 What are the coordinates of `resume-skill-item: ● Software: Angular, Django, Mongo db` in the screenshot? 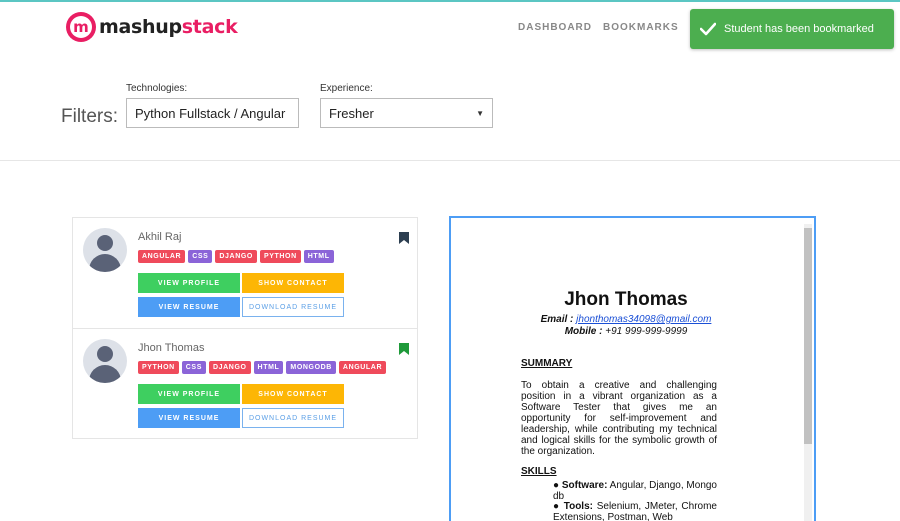 It's located at (635, 491).